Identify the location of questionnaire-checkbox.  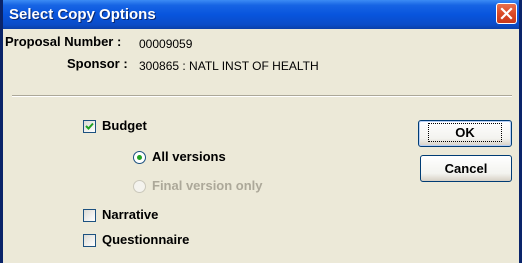
(89, 240).